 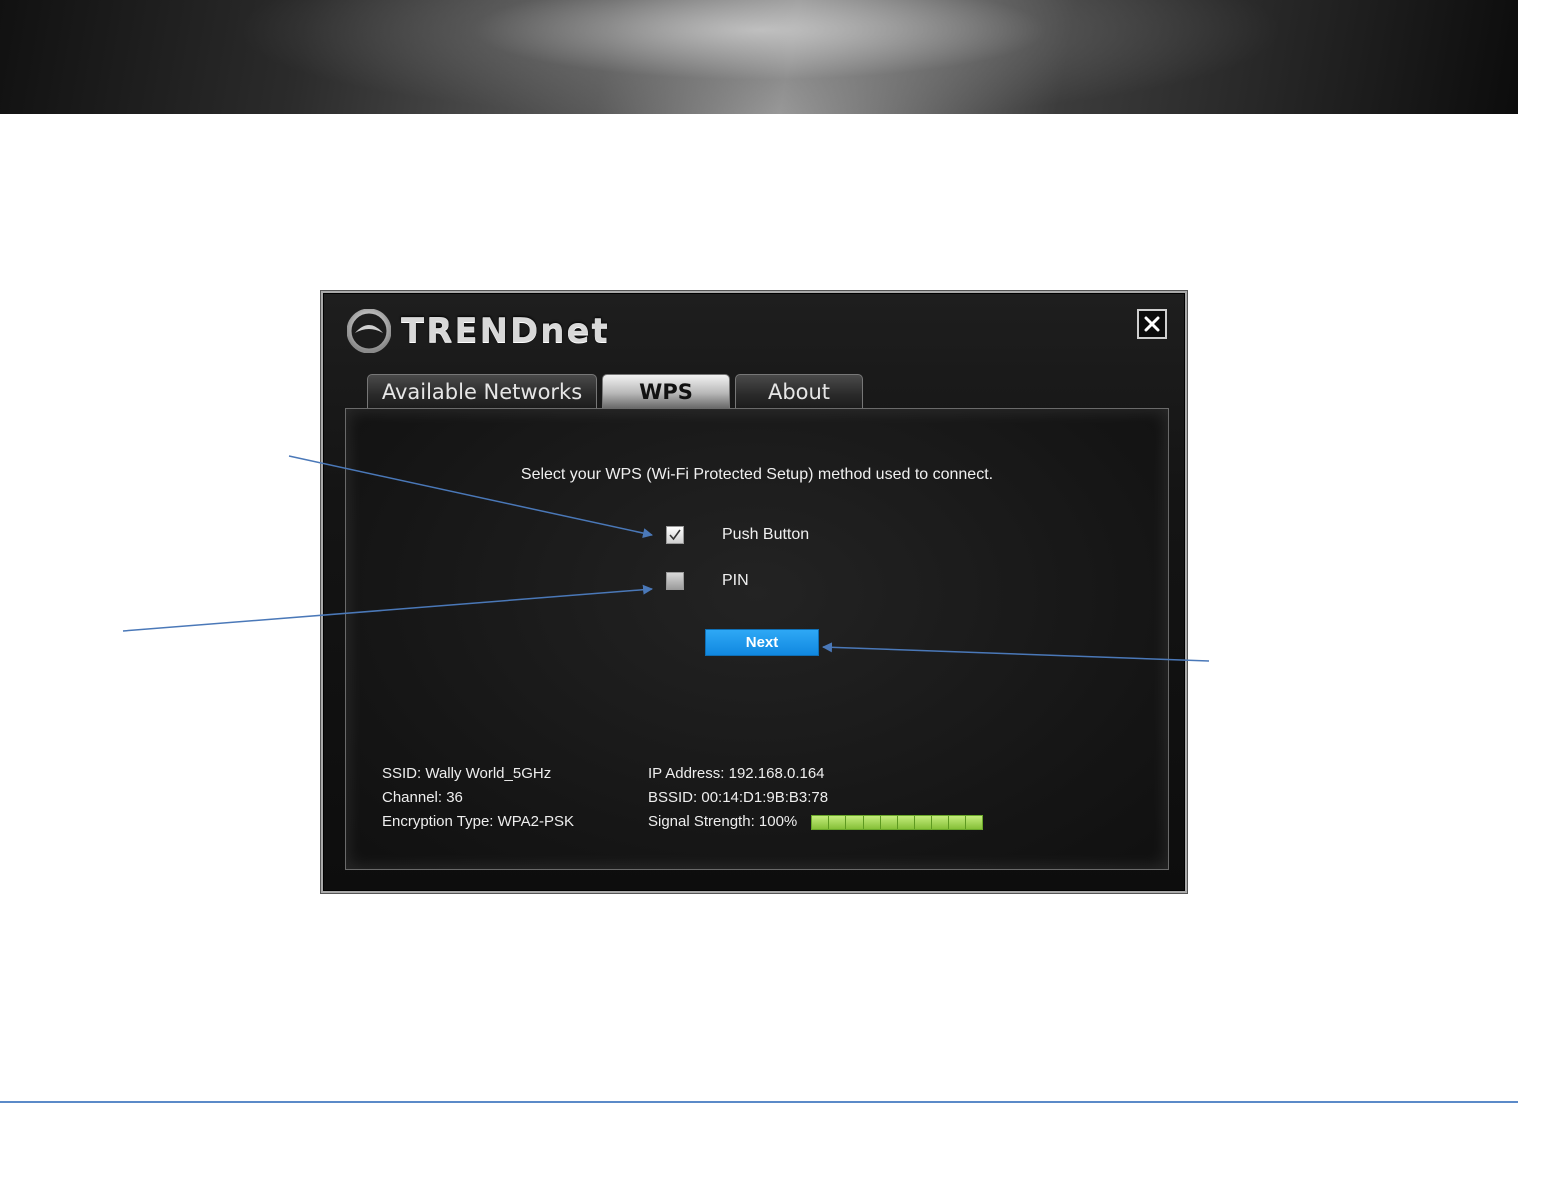 What do you see at coordinates (422, 797) in the screenshot?
I see `channel-text: Channel: 36` at bounding box center [422, 797].